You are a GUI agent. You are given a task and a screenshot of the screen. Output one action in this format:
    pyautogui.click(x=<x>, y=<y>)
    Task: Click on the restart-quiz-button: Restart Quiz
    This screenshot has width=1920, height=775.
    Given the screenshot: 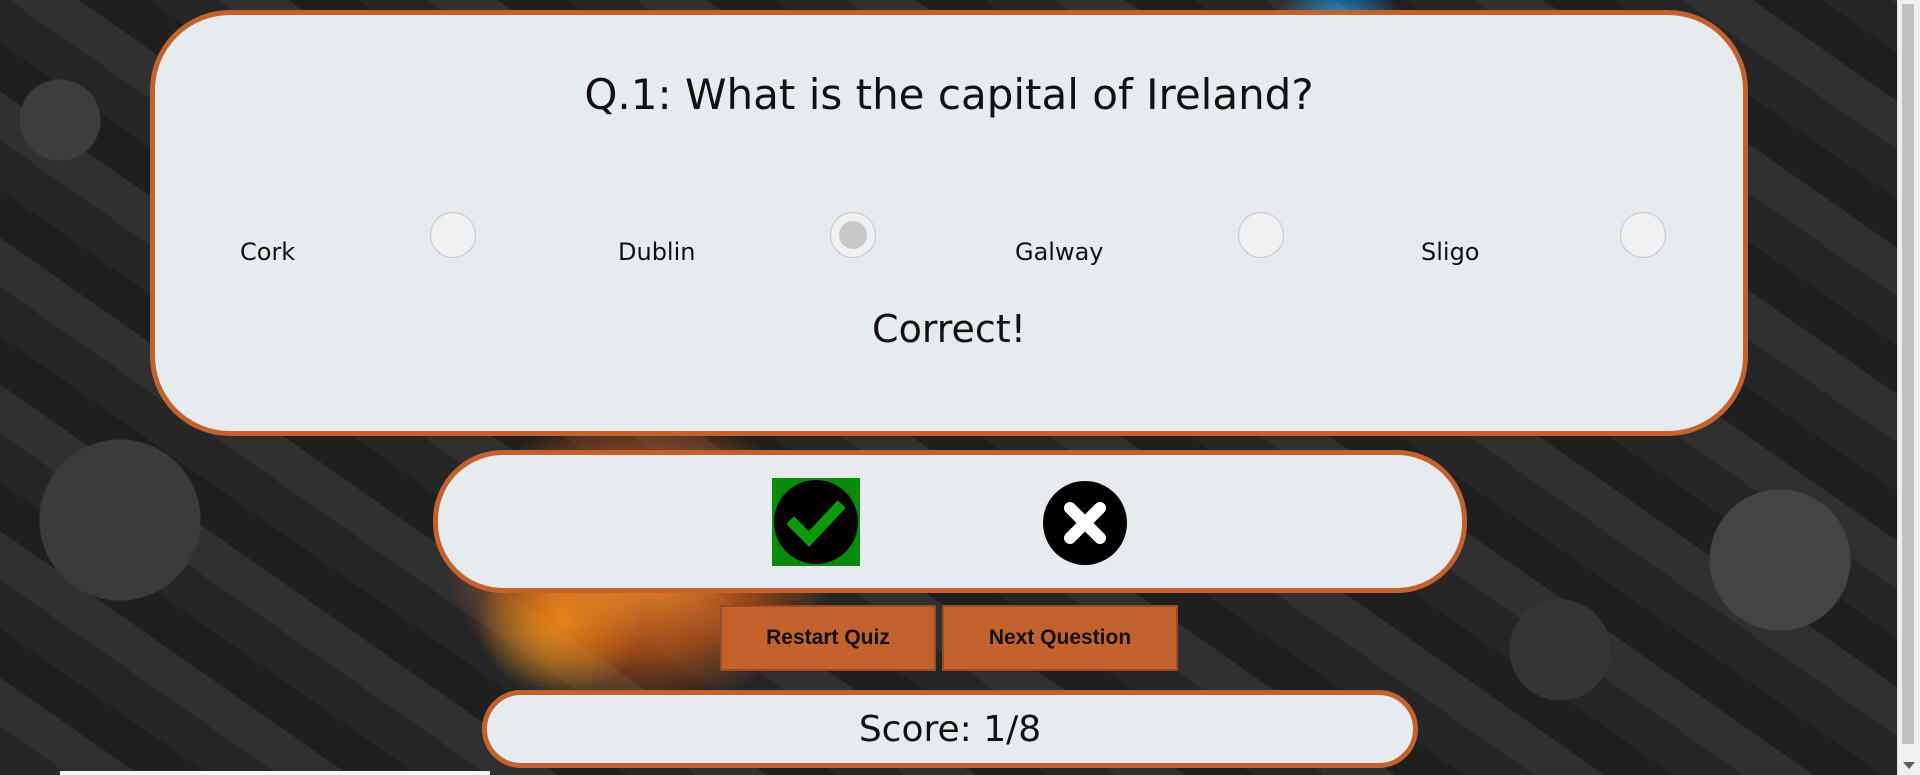 What is the action you would take?
    pyautogui.click(x=828, y=638)
    